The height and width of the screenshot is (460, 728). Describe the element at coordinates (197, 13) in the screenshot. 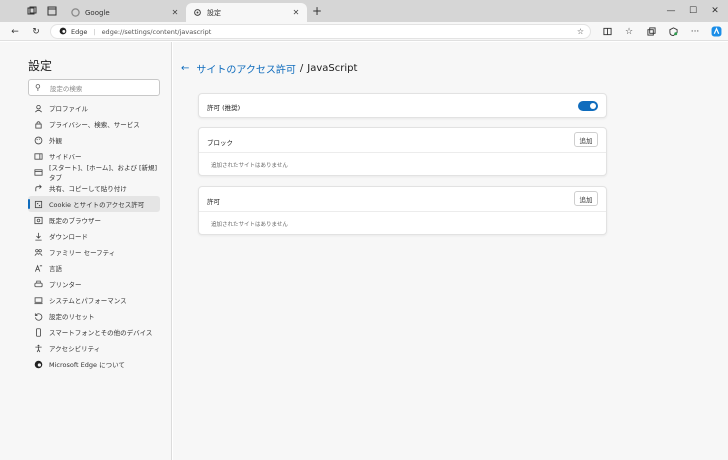

I see `gear-icon` at that location.